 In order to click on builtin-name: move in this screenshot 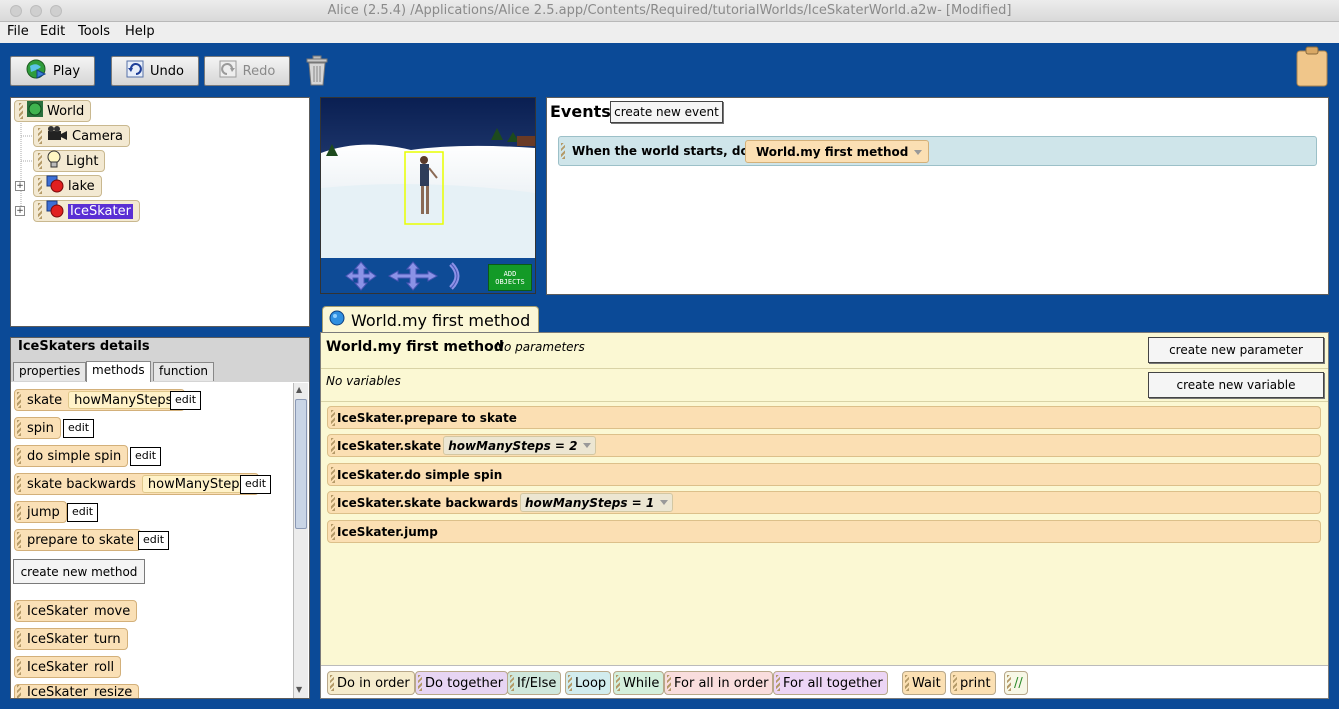, I will do `click(112, 611)`.